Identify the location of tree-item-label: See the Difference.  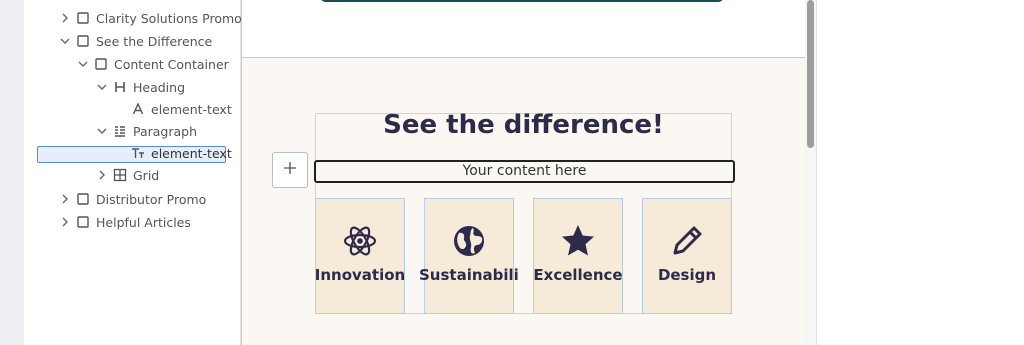
(154, 41).